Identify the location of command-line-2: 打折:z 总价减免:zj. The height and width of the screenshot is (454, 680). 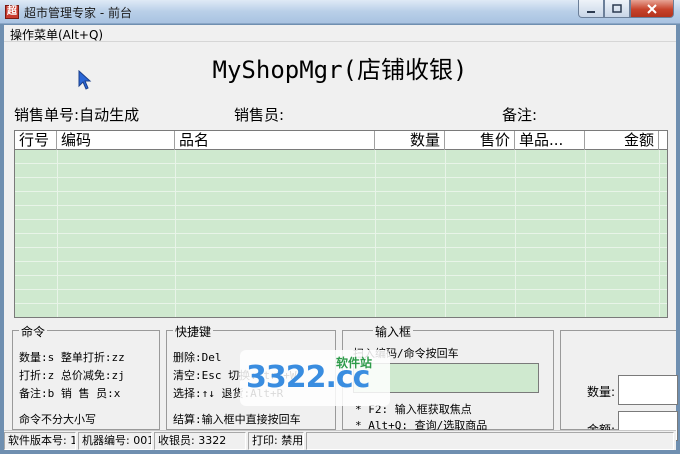
(72, 375).